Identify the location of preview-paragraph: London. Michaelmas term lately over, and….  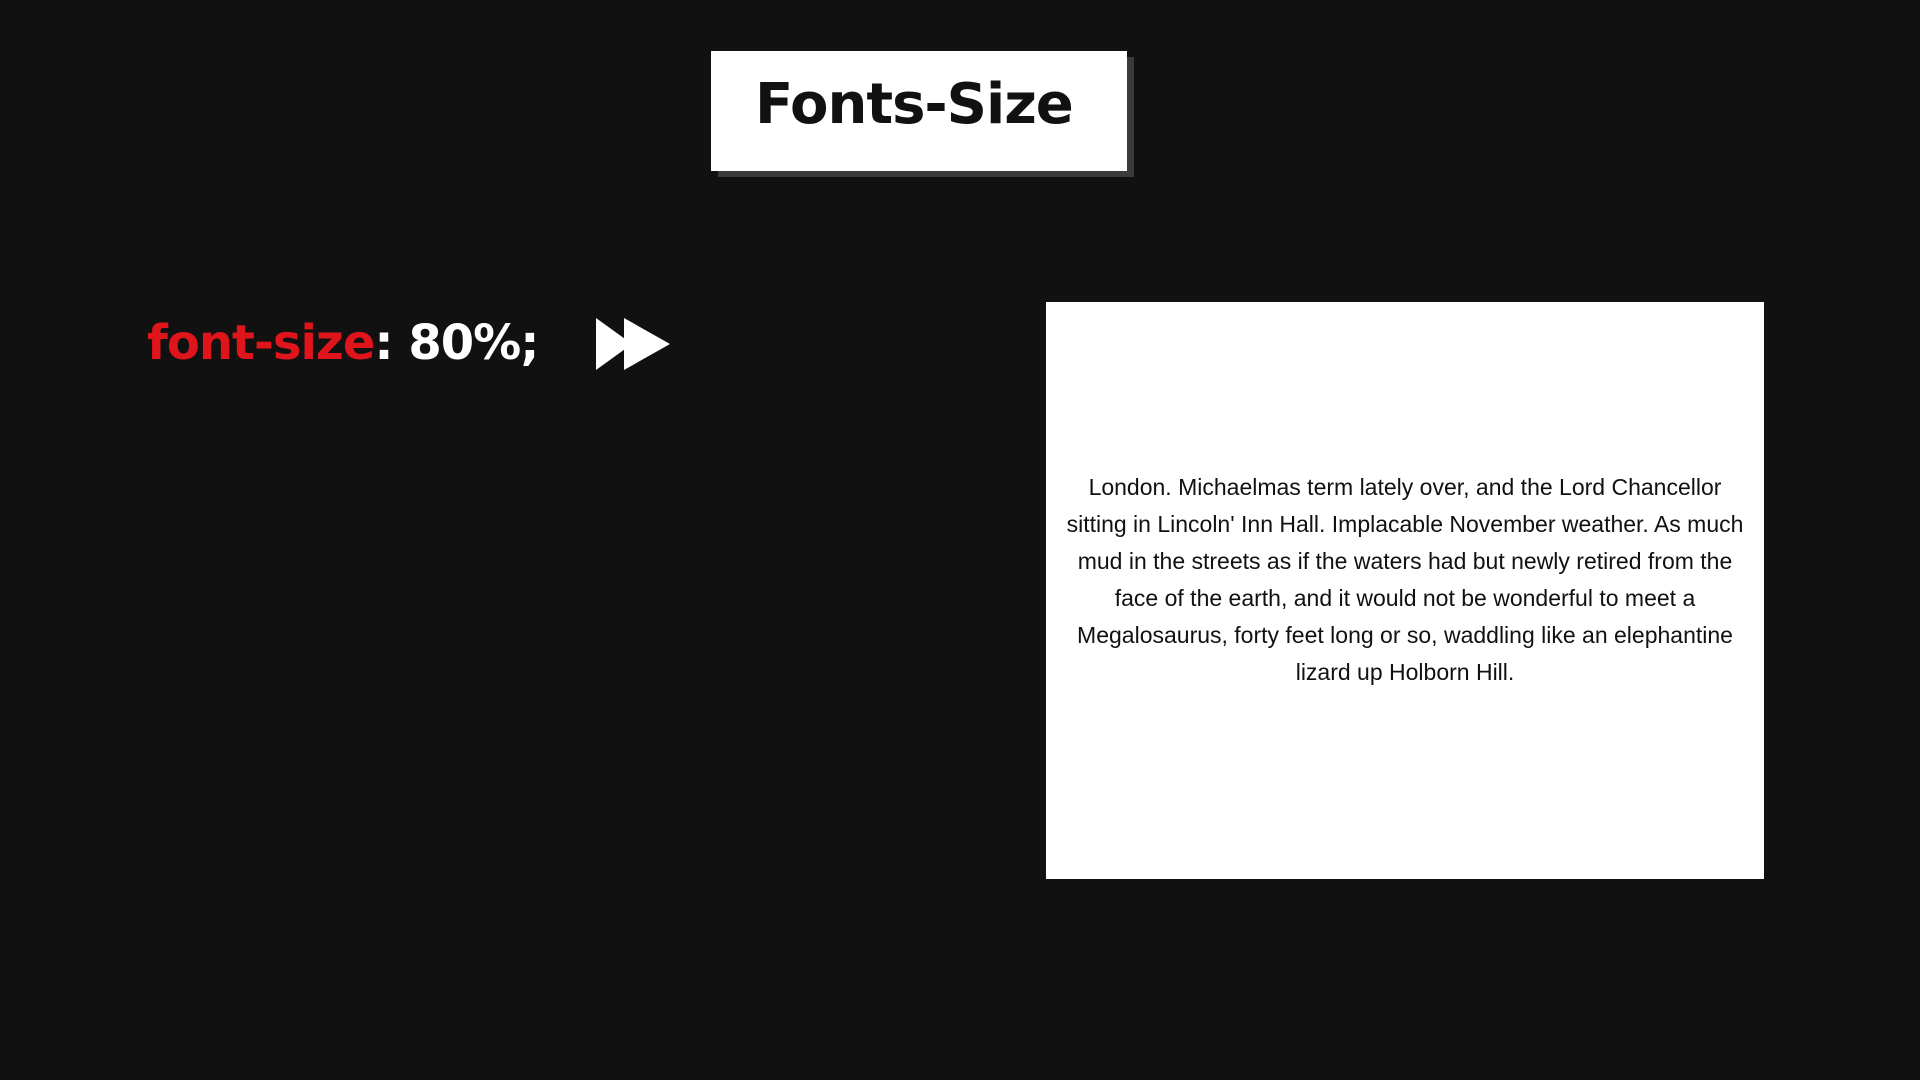
(1405, 579).